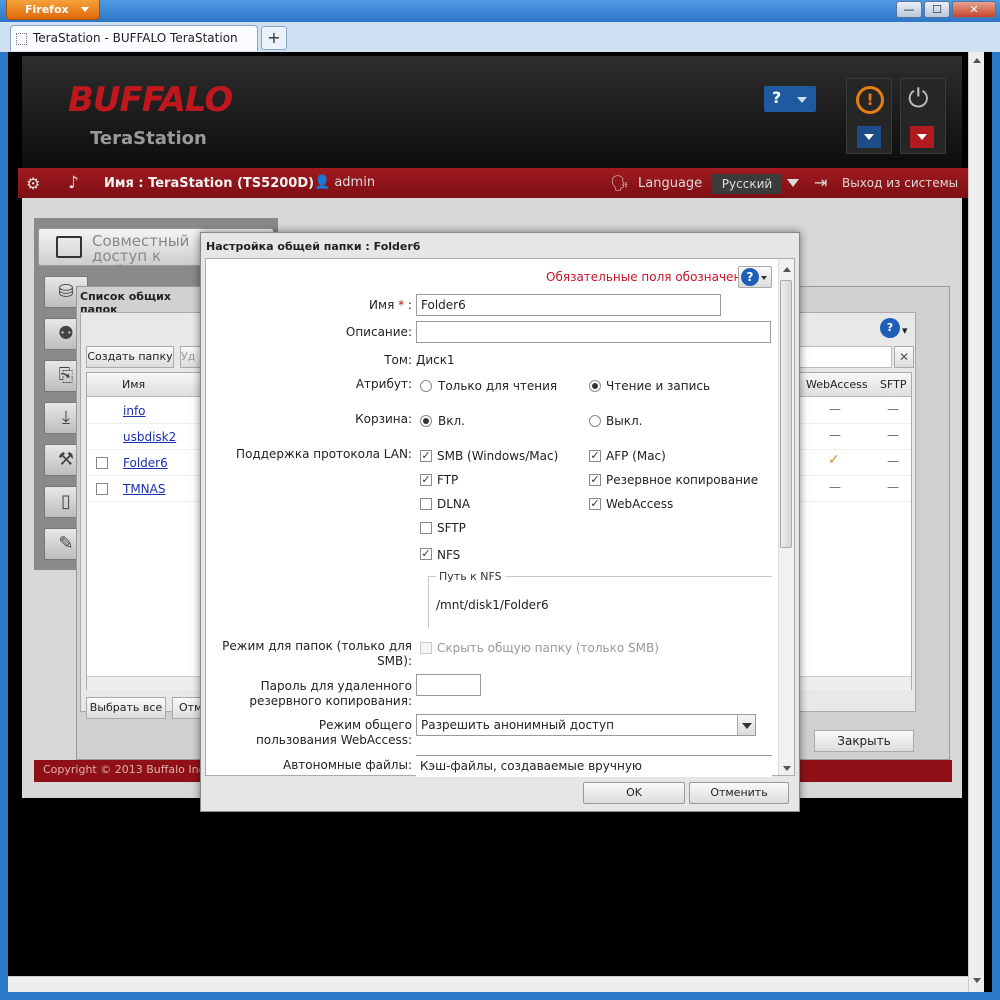 This screenshot has height=1000, width=1000. Describe the element at coordinates (401, 305) in the screenshot. I see `required-mark: *` at that location.